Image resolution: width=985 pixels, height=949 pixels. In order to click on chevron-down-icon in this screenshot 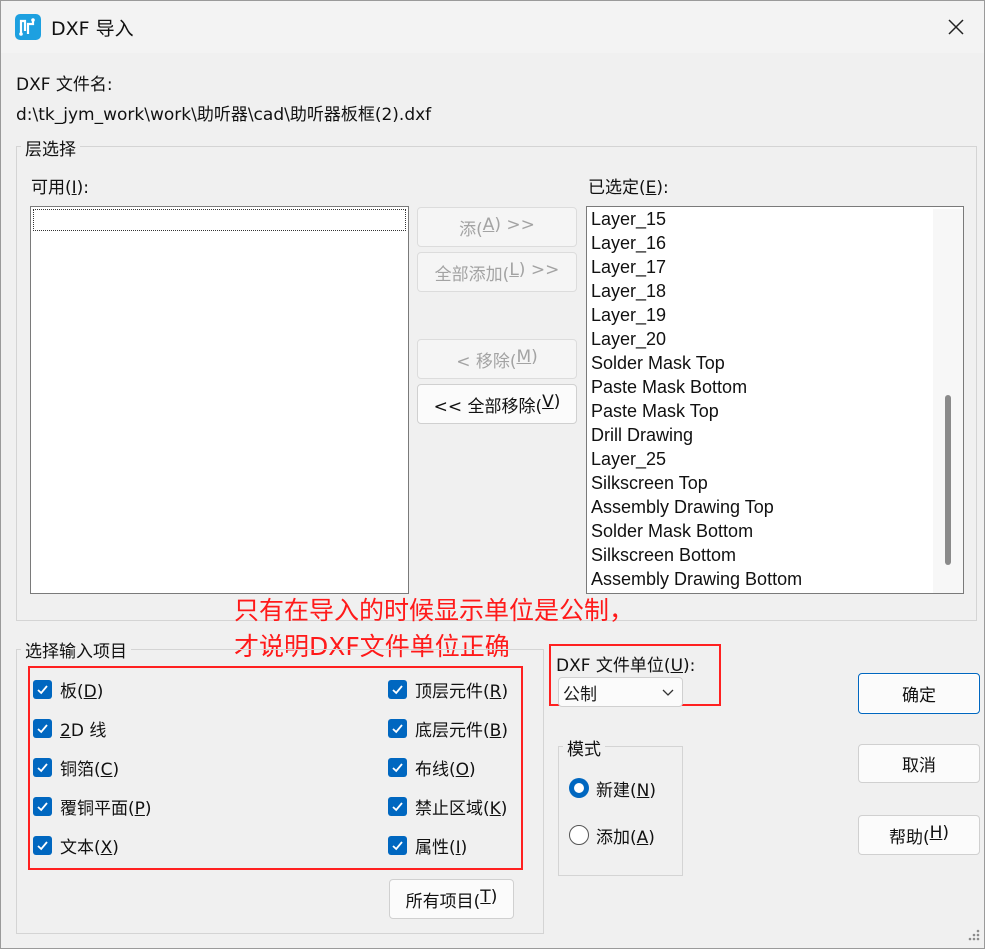, I will do `click(668, 692)`.